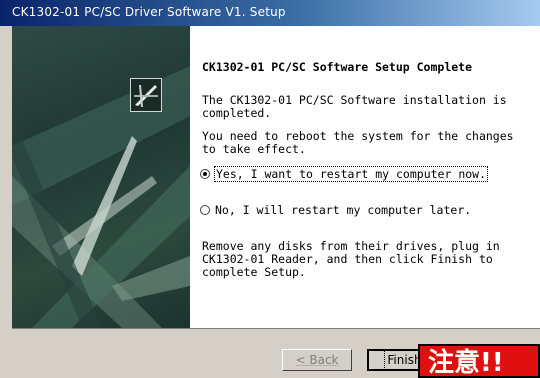  Describe the element at coordinates (317, 360) in the screenshot. I see `back-button: < Back` at that location.